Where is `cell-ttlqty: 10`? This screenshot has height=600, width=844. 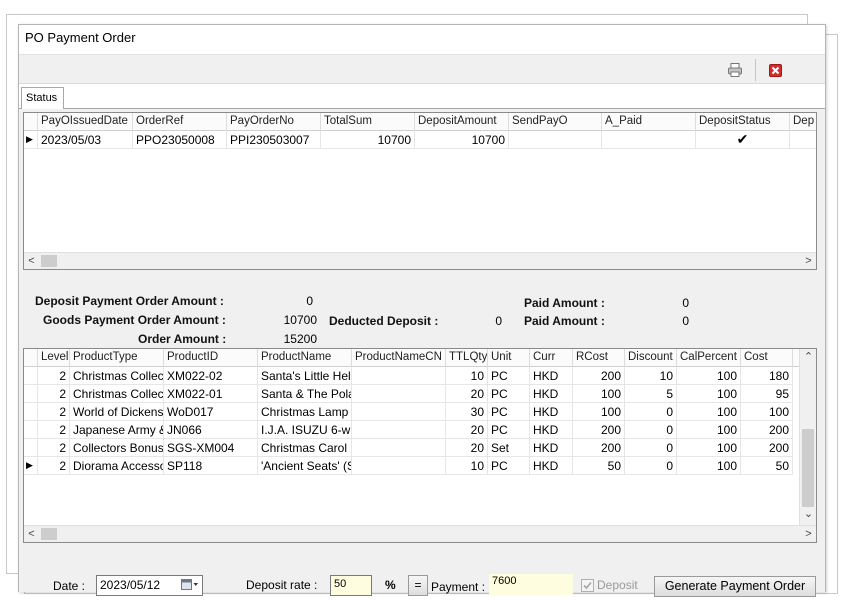
cell-ttlqty: 10 is located at coordinates (467, 466).